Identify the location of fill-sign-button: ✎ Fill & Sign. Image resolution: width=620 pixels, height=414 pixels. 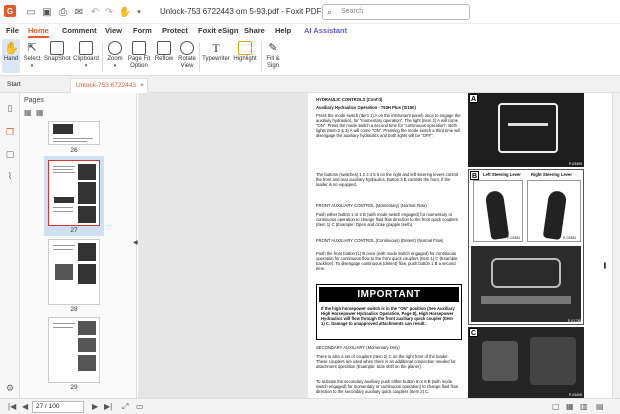
(273, 54).